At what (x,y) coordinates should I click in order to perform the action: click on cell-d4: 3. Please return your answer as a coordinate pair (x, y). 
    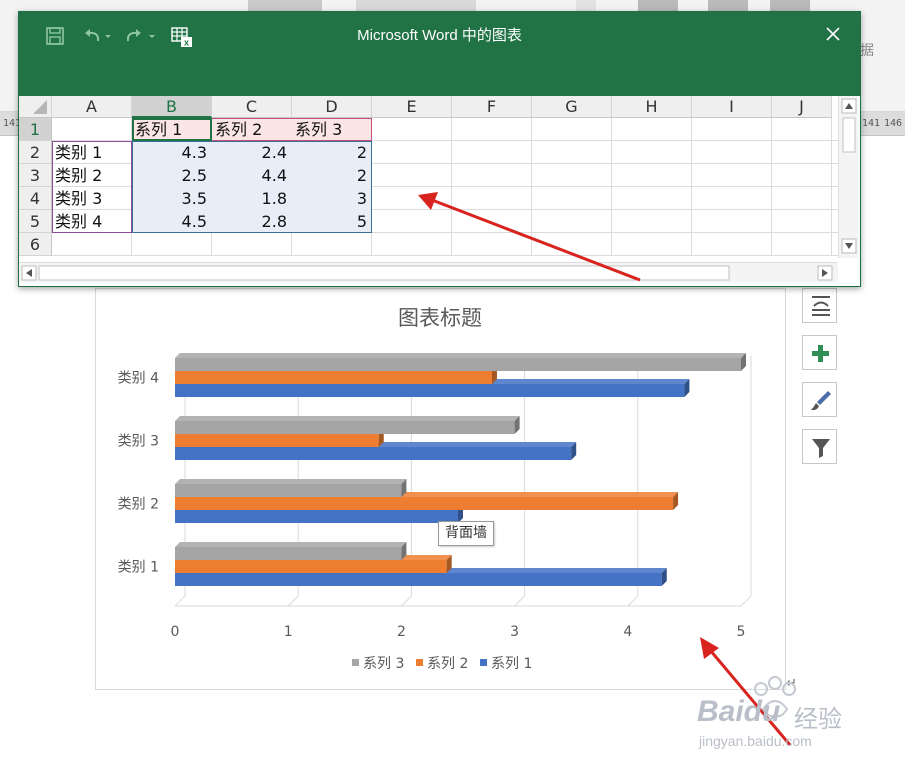
    Looking at the image, I should click on (331, 198).